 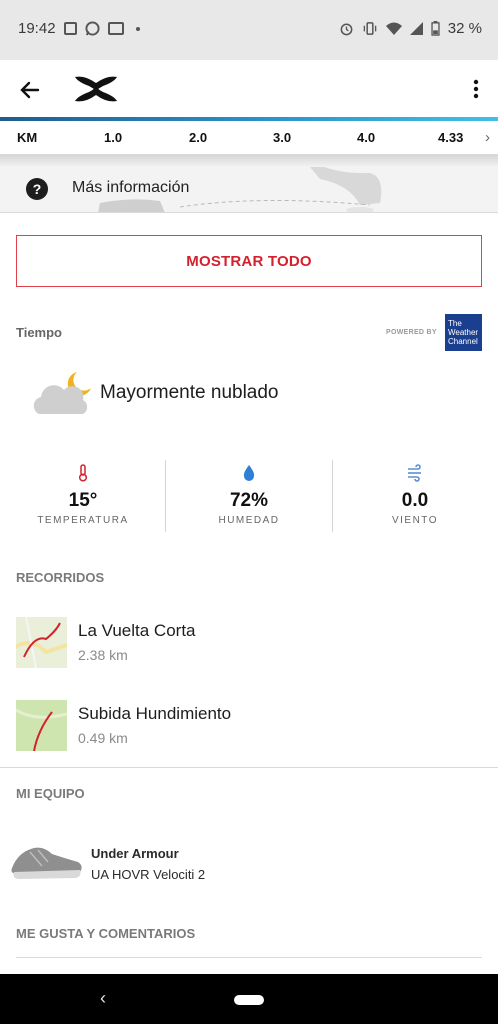 I want to click on equipment-brand: Under Armour, so click(x=135, y=853).